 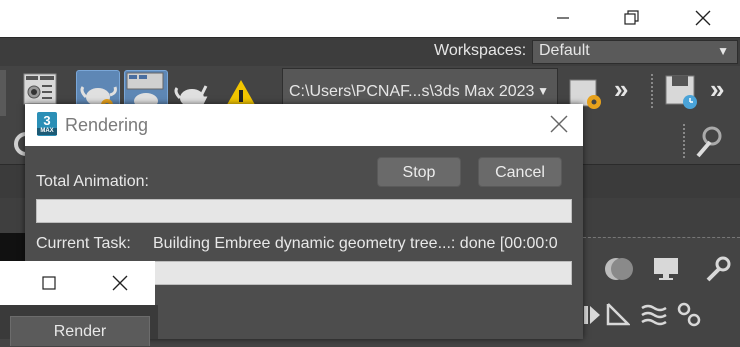 I want to click on render-window-title-bar, so click(x=77, y=283).